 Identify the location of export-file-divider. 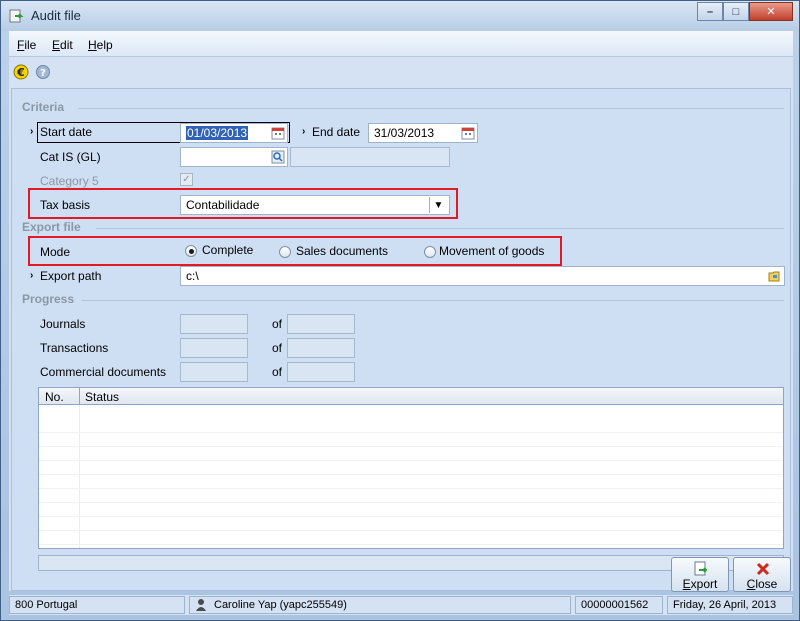
(440, 228).